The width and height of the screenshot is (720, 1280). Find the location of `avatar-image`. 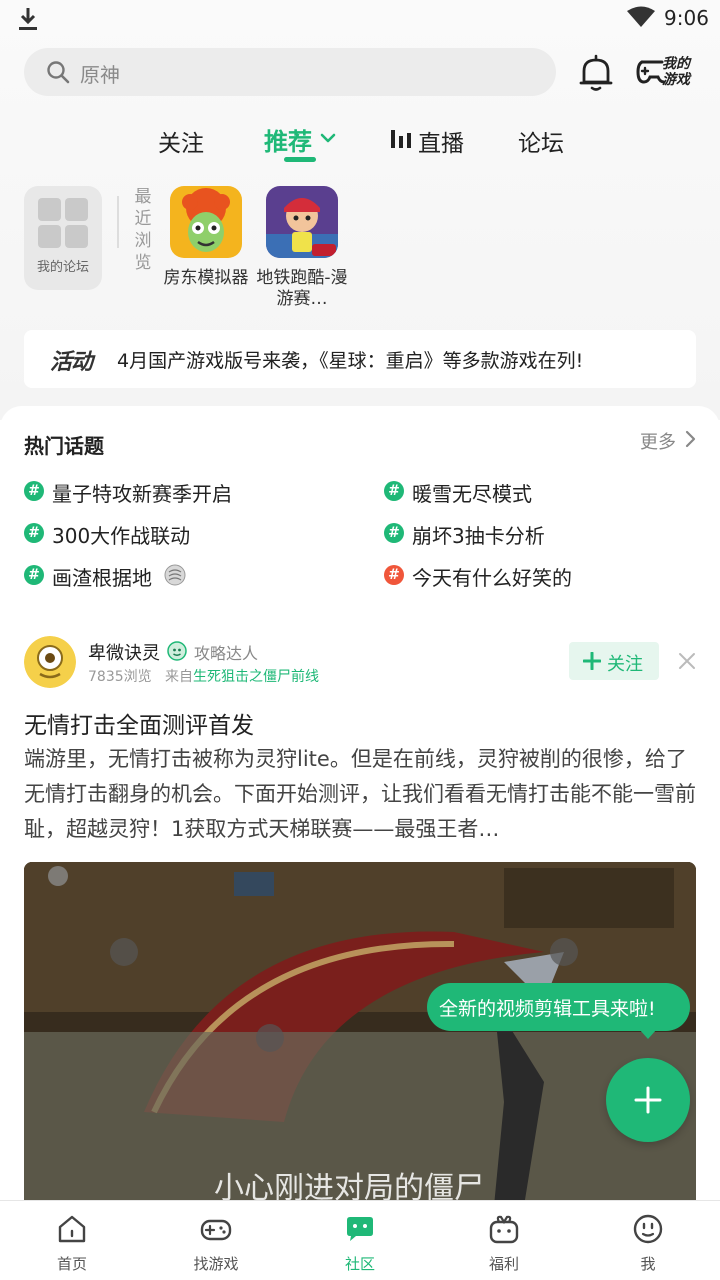

avatar-image is located at coordinates (50, 662).